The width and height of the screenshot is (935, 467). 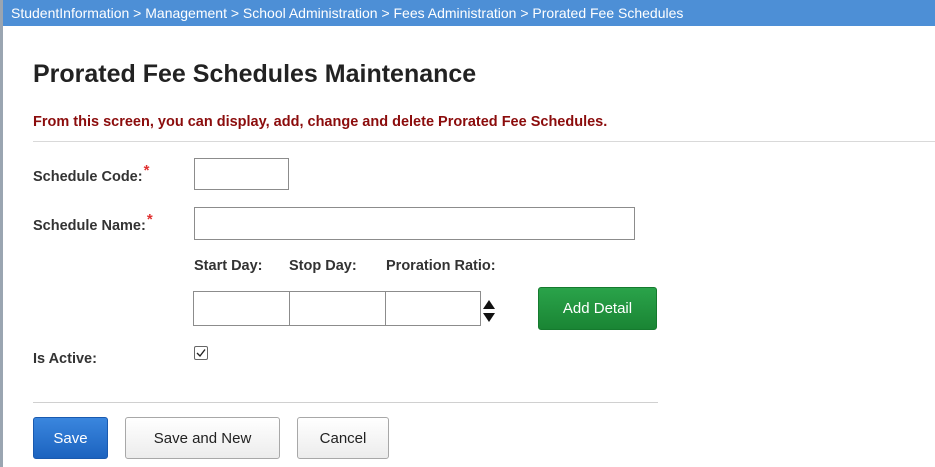 What do you see at coordinates (414, 223) in the screenshot?
I see `schedule-name-input` at bounding box center [414, 223].